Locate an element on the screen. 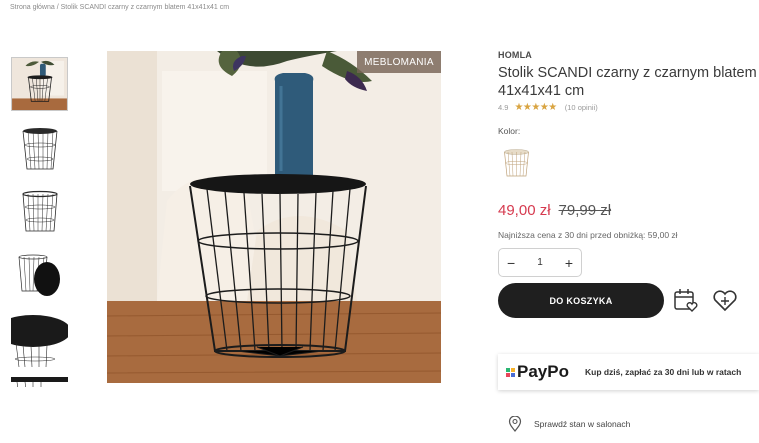  quantity-decrease-button: − is located at coordinates (511, 263).